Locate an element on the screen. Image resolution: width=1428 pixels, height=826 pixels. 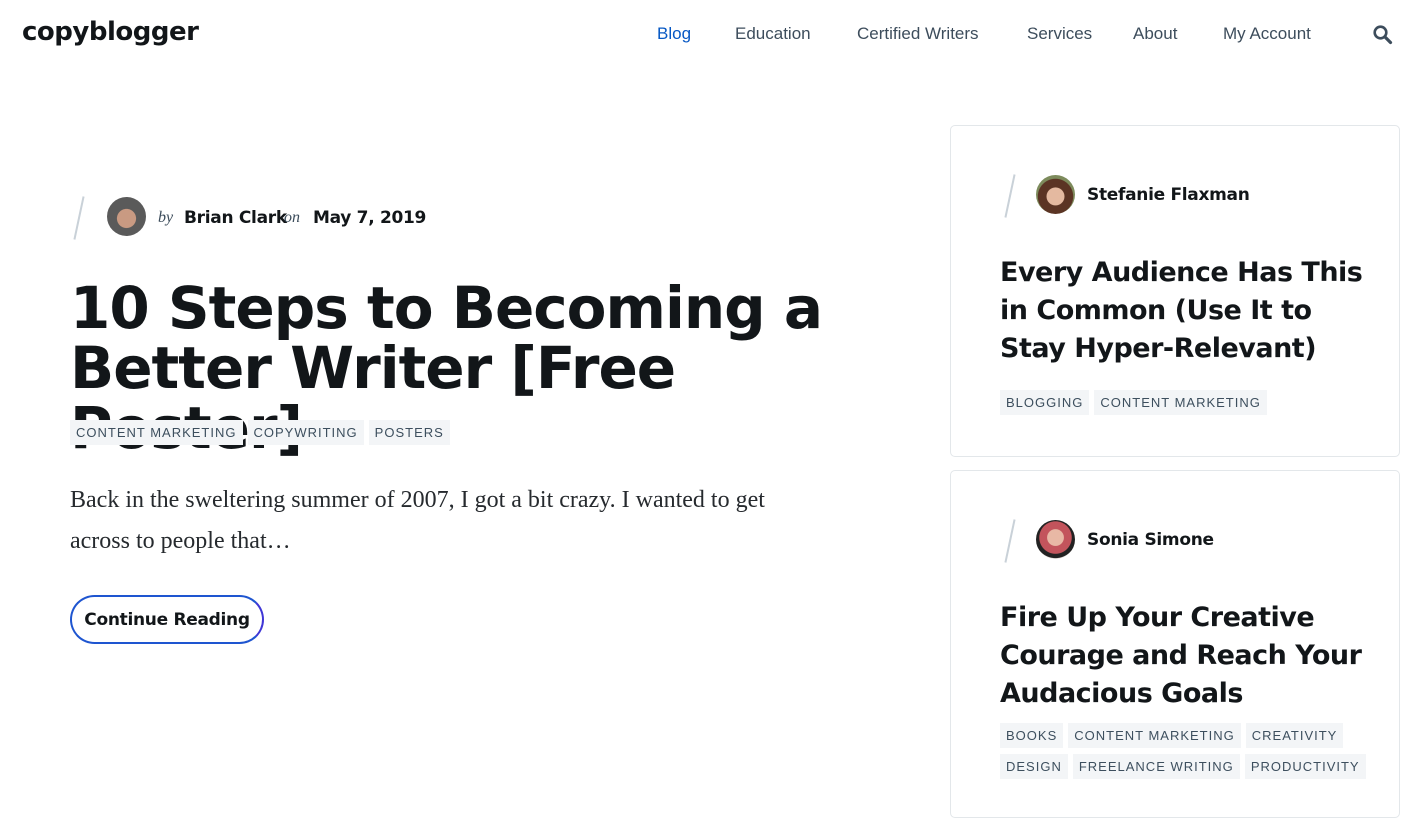
author-link: Stefanie Flaxman is located at coordinates (1168, 195).